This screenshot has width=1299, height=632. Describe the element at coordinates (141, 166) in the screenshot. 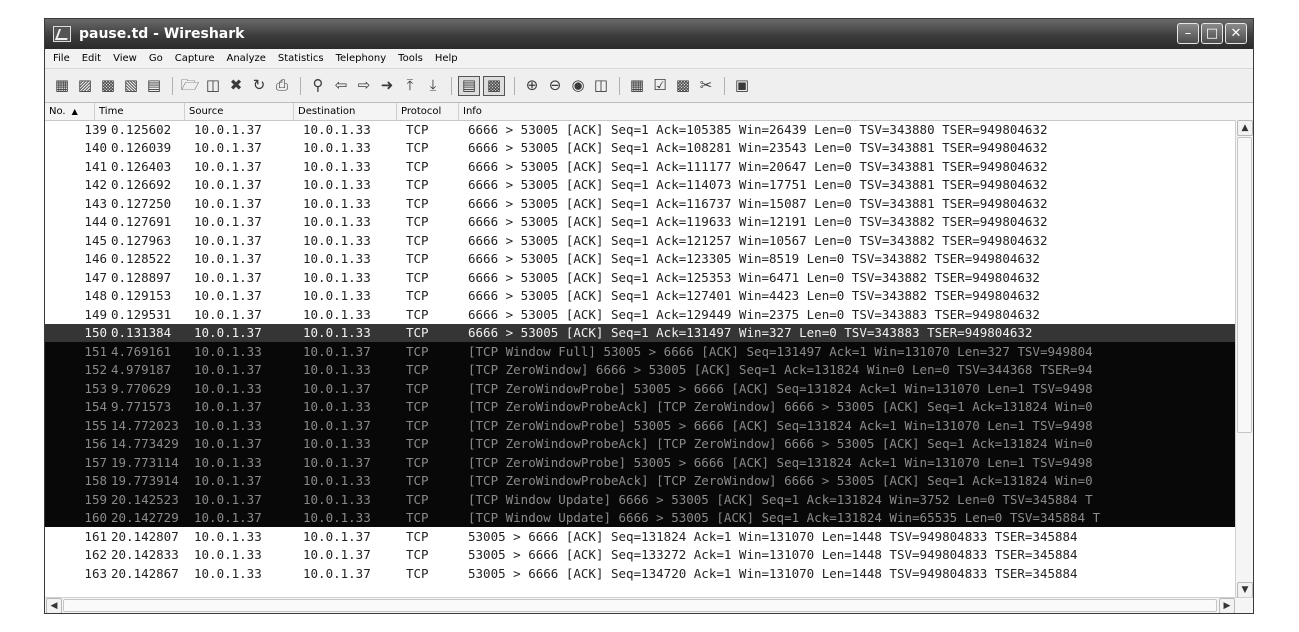

I see `cell-time: 0.126403` at that location.